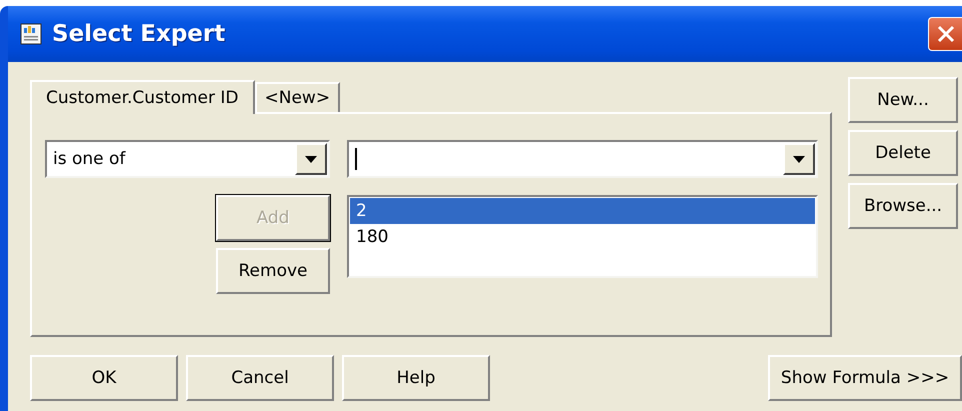  I want to click on close-icon, so click(945, 34).